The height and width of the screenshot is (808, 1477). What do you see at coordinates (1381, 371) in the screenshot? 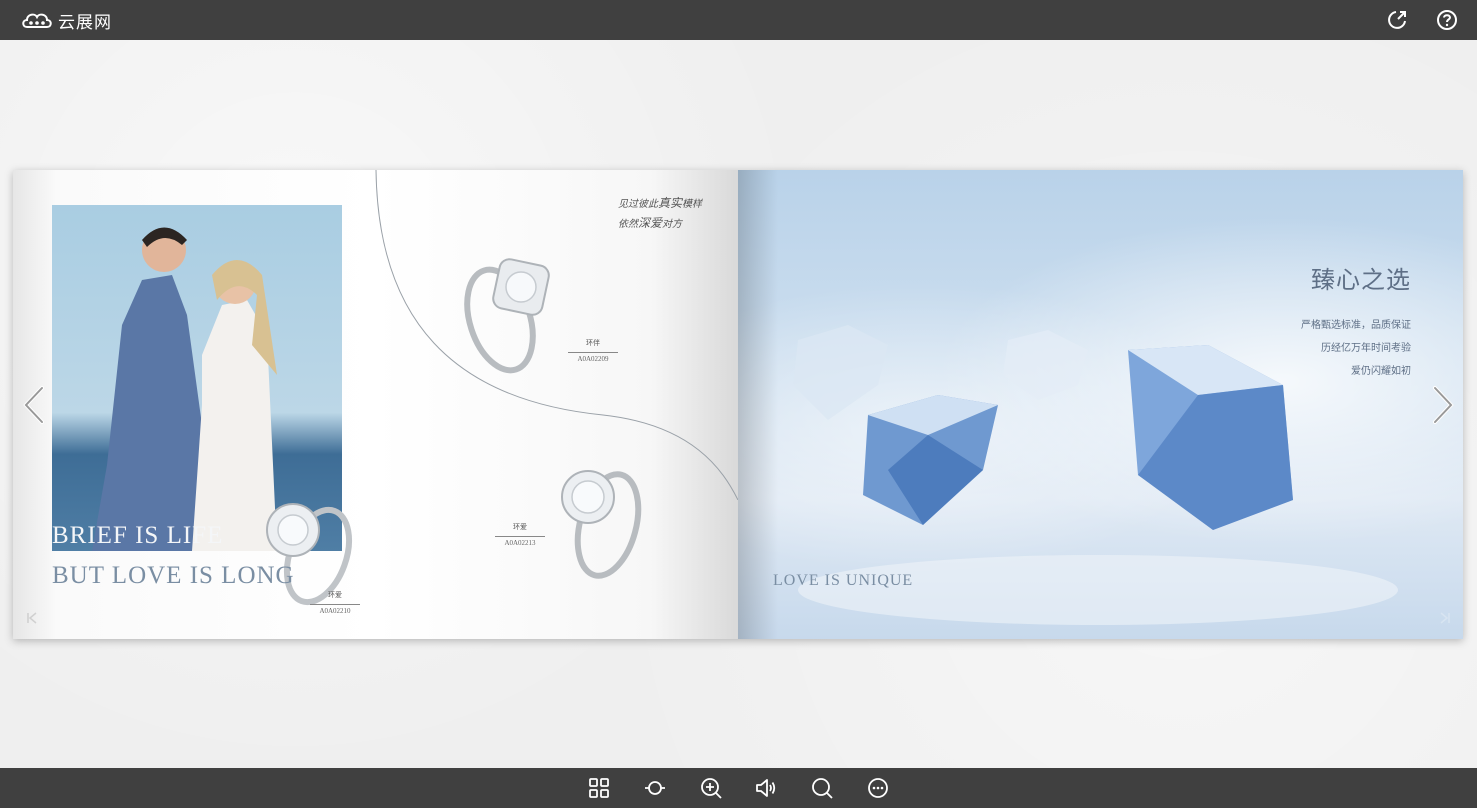
I see `right-line-3: 爱仍闪耀如初` at bounding box center [1381, 371].